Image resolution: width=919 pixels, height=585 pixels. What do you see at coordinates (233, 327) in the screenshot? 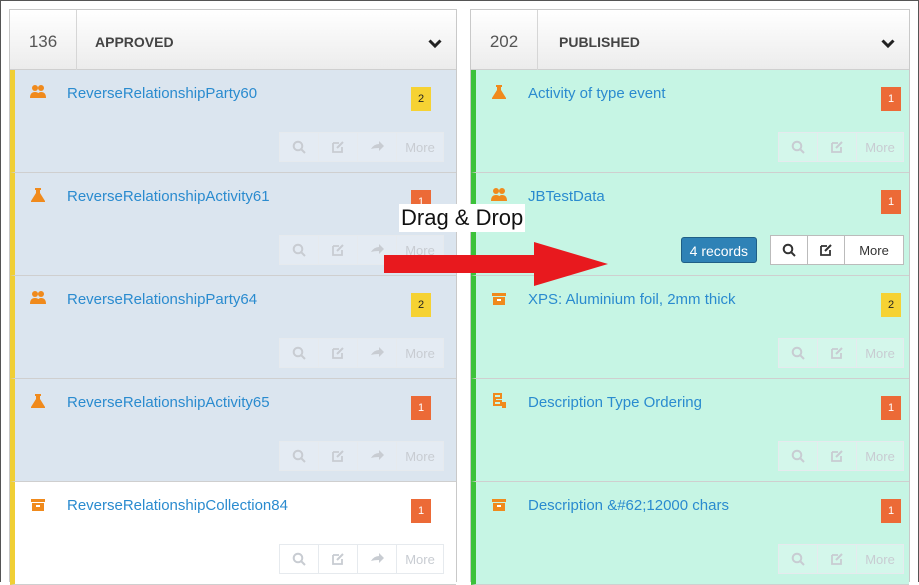
I see `card-reverserelationshipparty64: ReverseRelationshipParty64 2 More` at bounding box center [233, 327].